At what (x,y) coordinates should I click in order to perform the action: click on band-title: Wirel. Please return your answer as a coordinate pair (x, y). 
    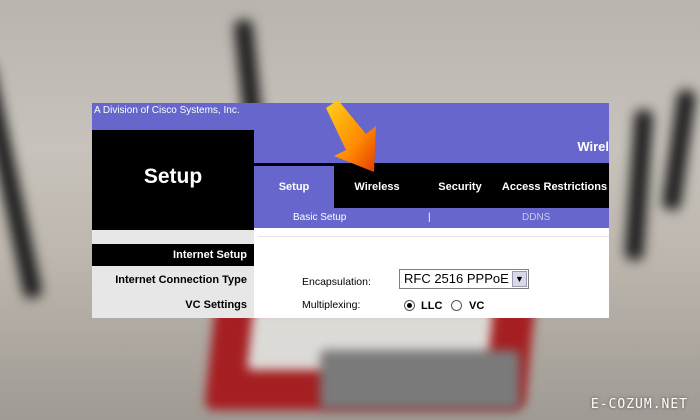
    Looking at the image, I should click on (593, 146).